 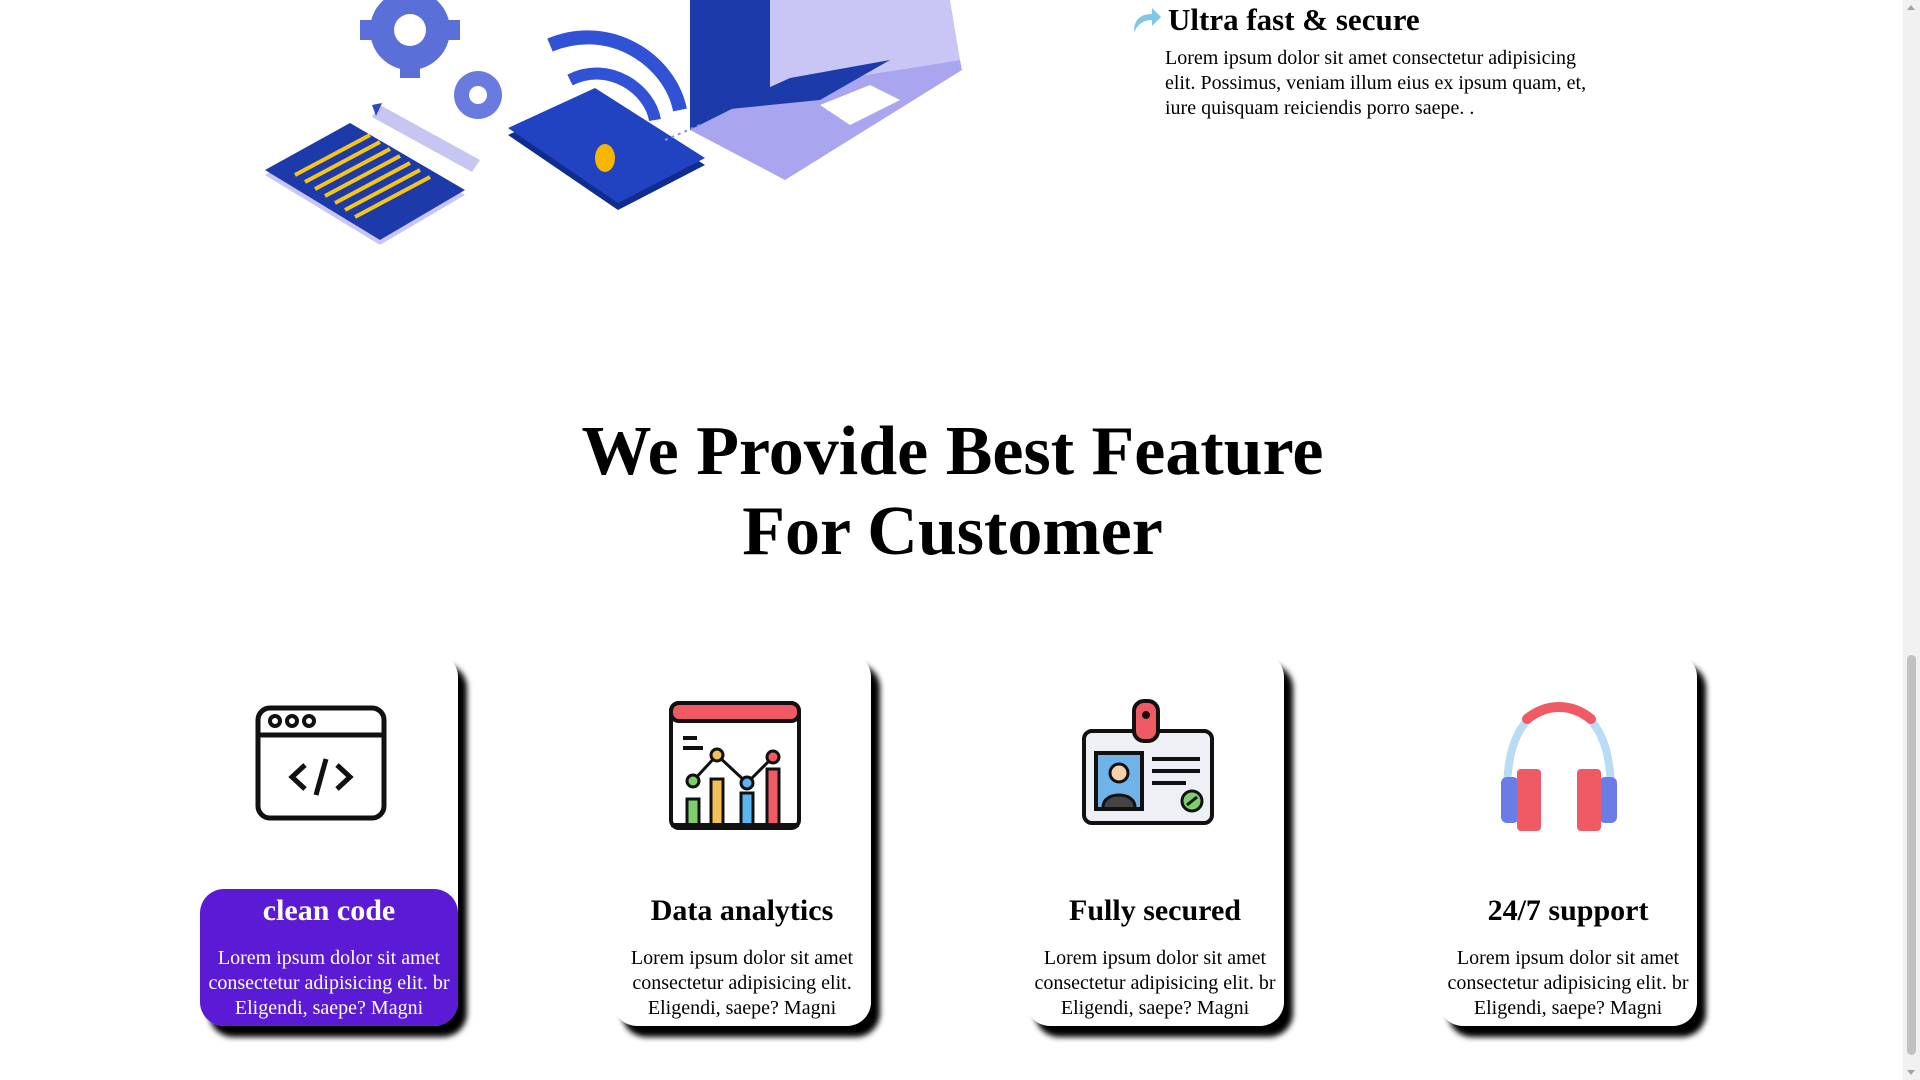 I want to click on page-scrollbar, so click(x=1911, y=540).